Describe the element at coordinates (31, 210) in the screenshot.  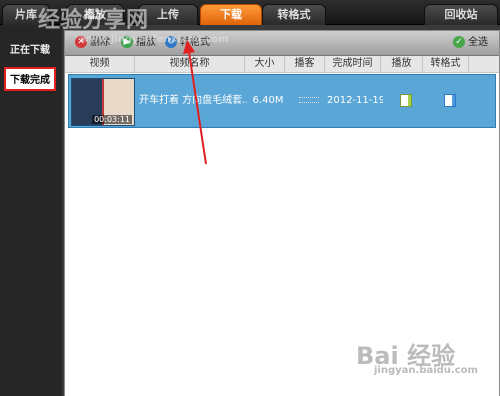
I see `sidebar: 正在下载 下载完成` at that location.